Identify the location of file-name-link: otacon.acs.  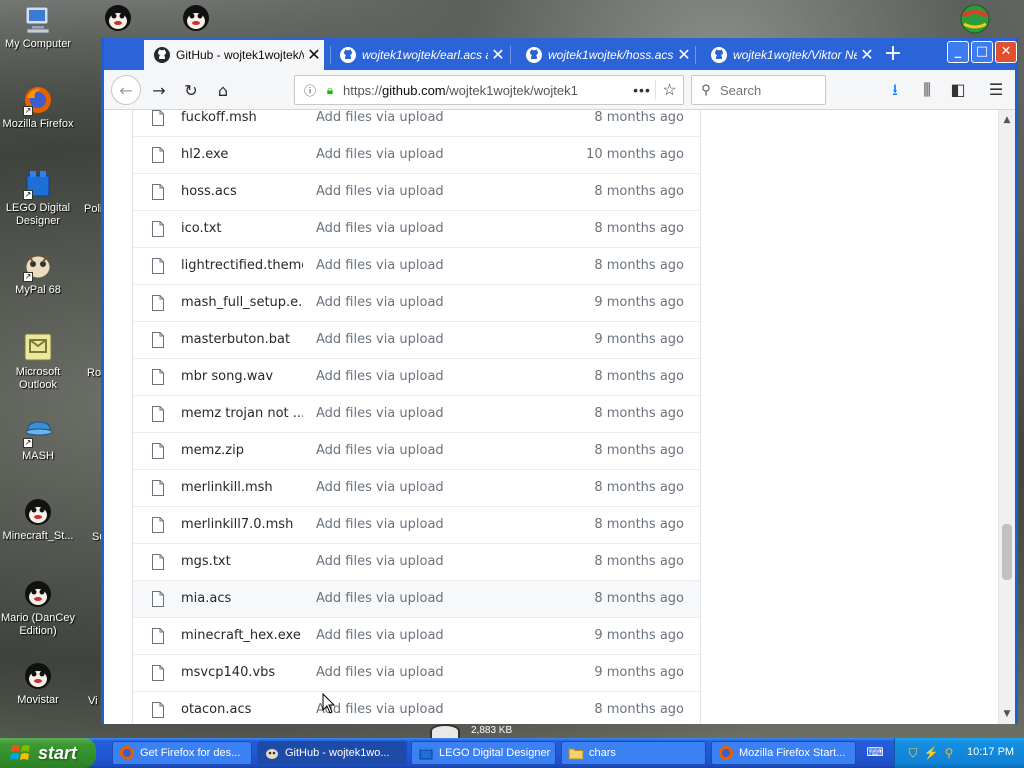
(242, 709).